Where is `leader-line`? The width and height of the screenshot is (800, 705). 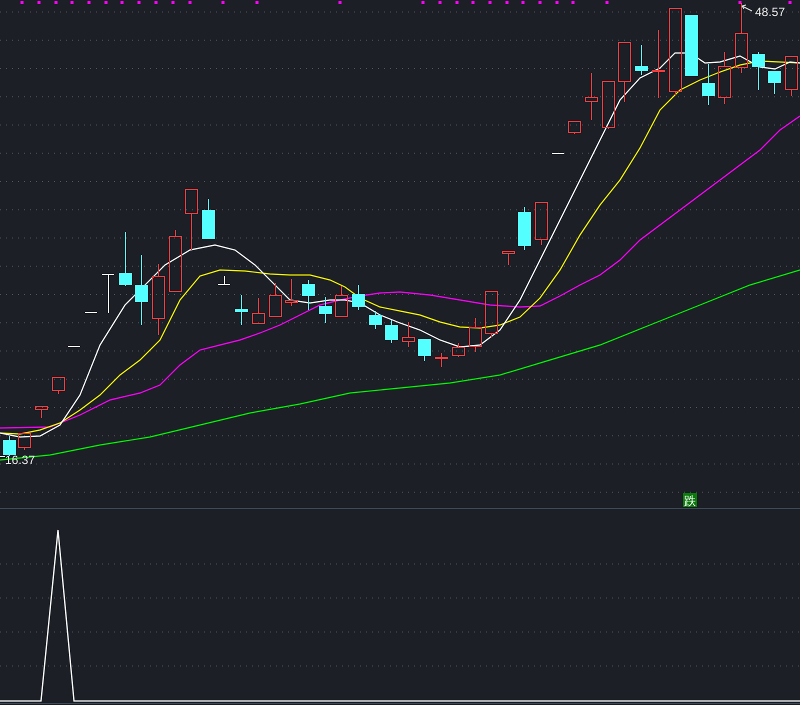
leader-line is located at coordinates (3, 456).